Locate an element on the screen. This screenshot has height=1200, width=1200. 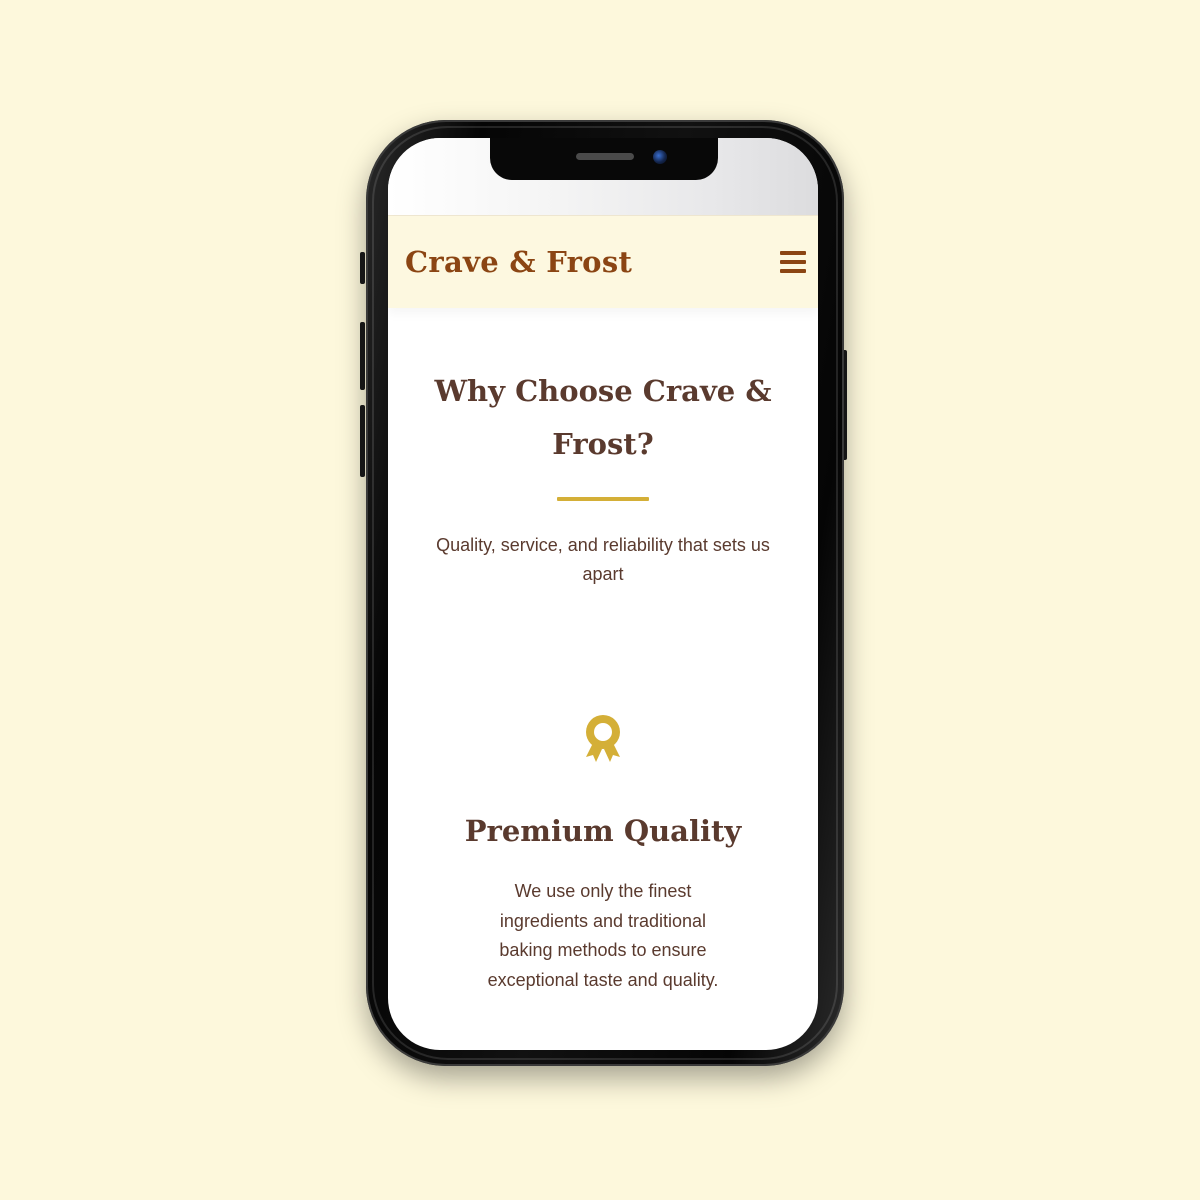
volume-up-button is located at coordinates (362, 356).